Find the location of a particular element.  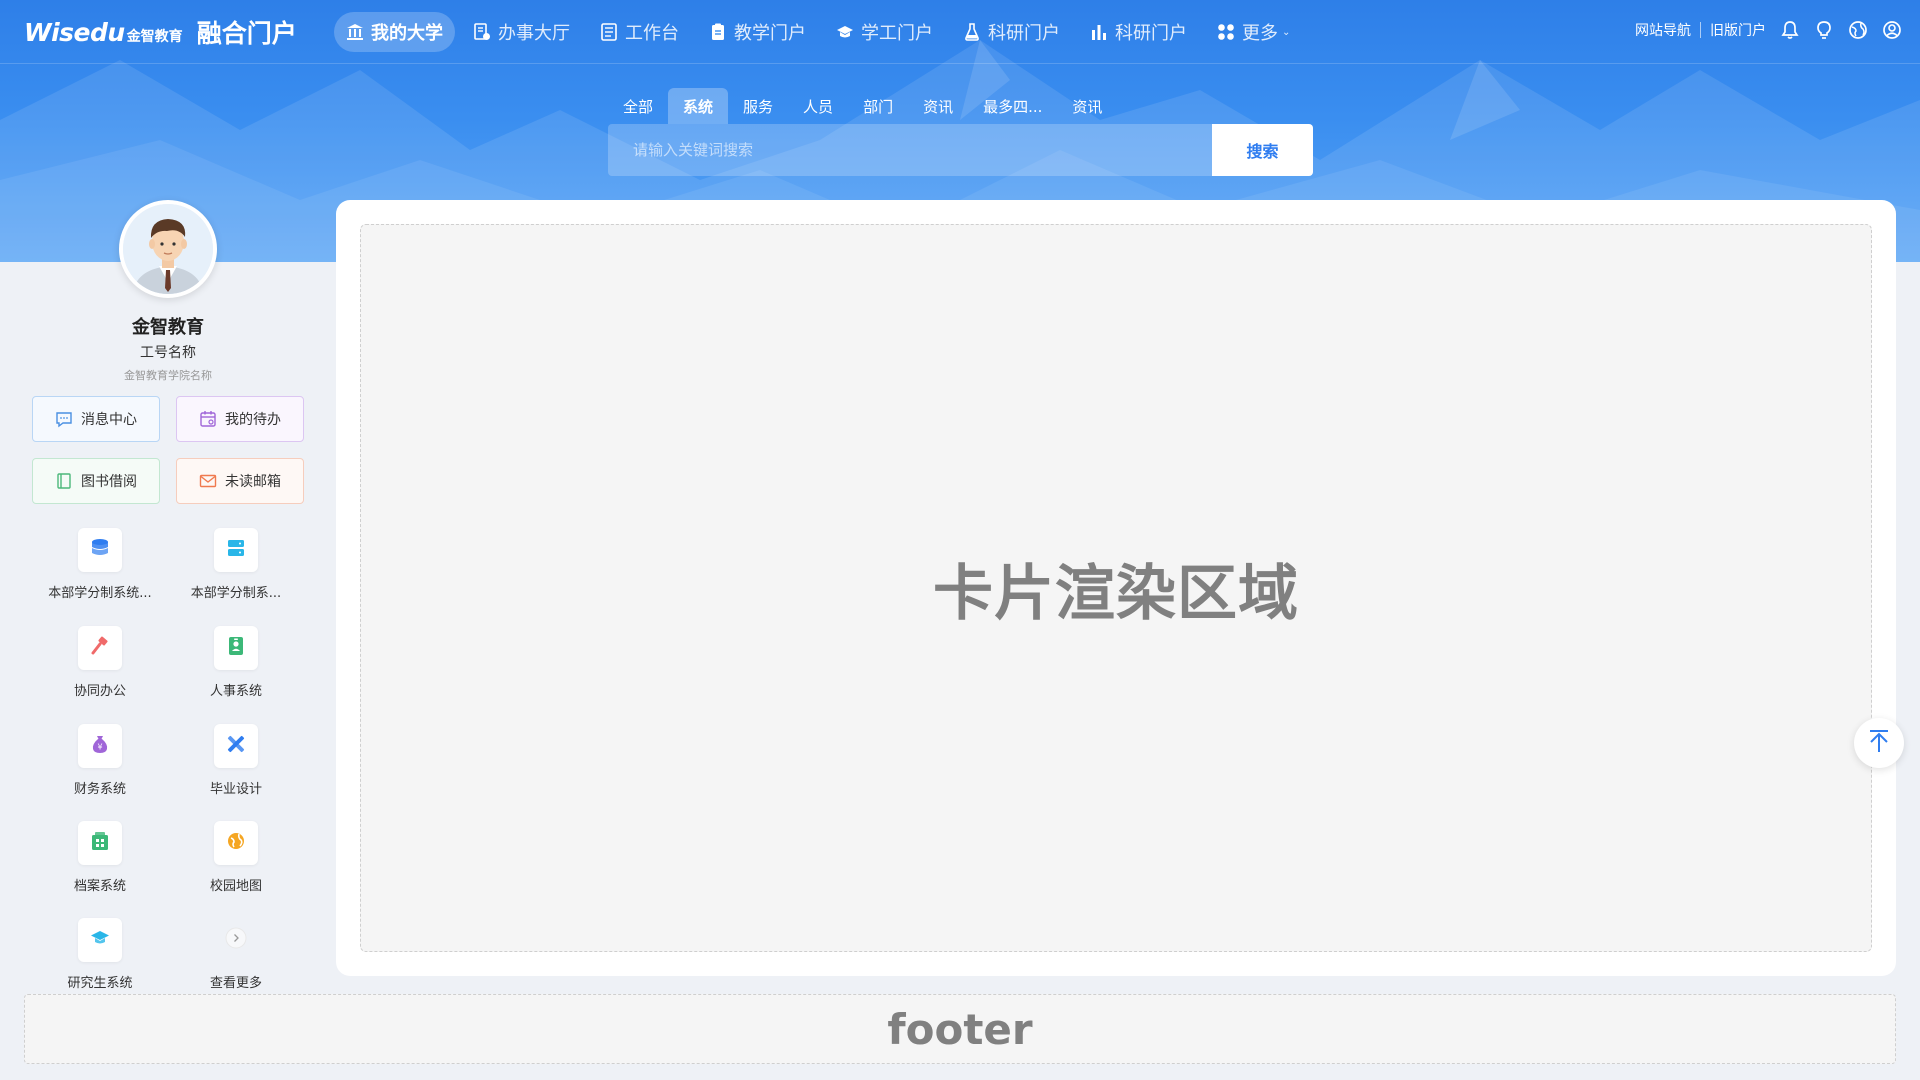

card-placeholder-text: 卡片渲染区域 is located at coordinates (1116, 593).